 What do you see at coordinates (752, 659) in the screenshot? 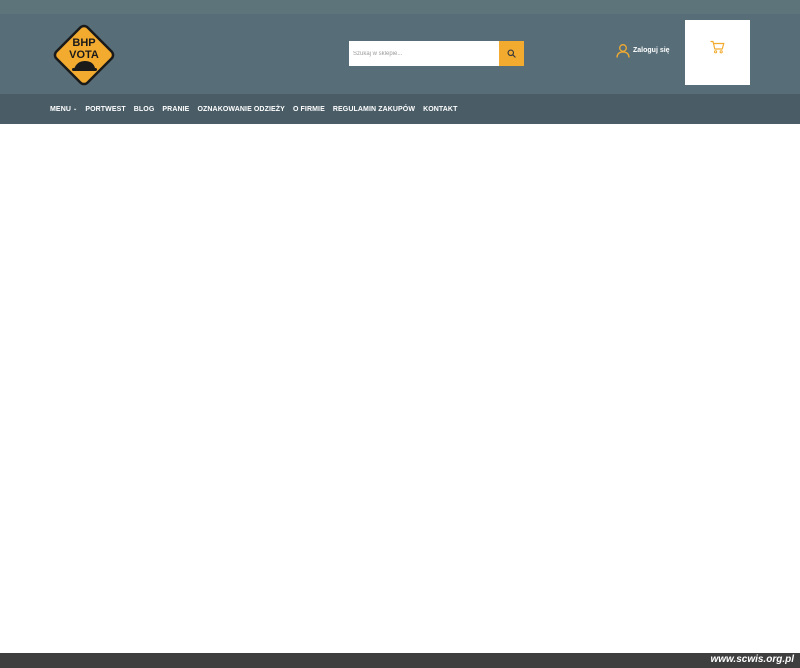
I see `watermark-text: www.scwis.org.pl` at bounding box center [752, 659].